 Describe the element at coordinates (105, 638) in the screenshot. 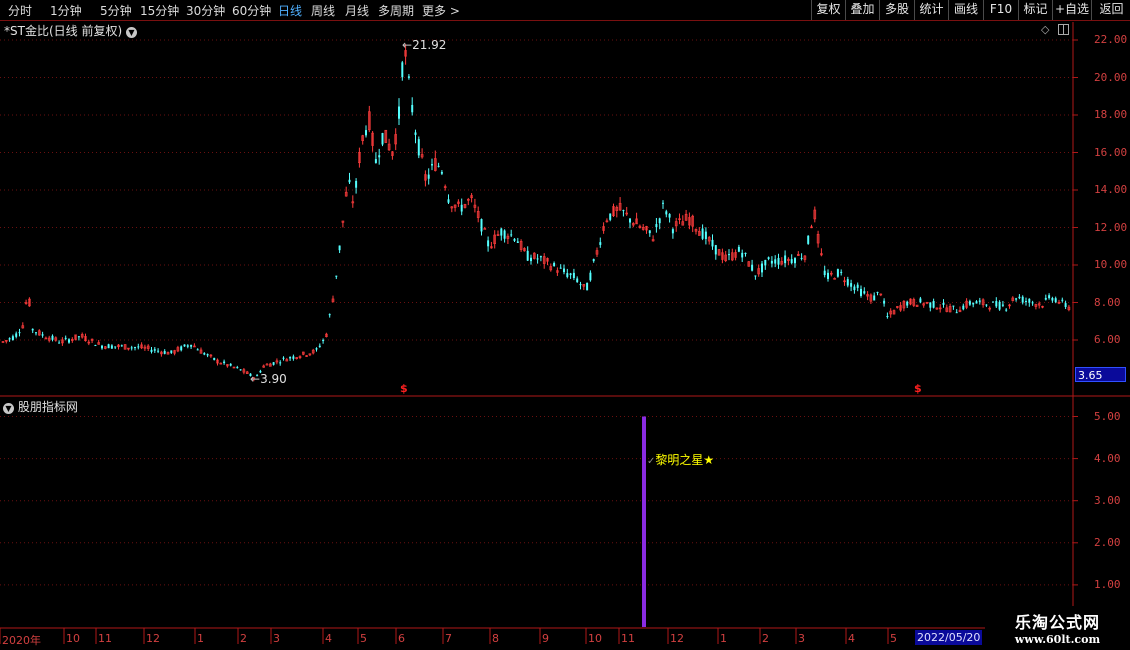

I see `time-tick-label: 11` at that location.